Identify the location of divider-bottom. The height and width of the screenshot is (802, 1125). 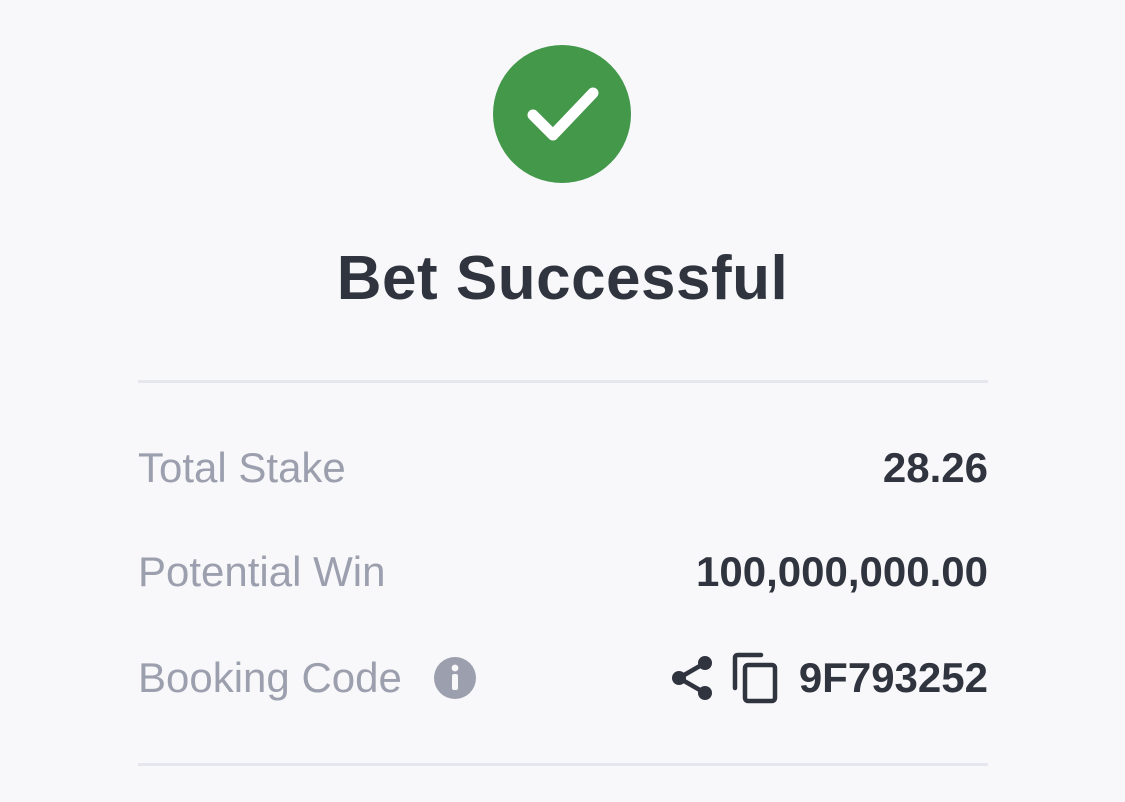
(563, 764).